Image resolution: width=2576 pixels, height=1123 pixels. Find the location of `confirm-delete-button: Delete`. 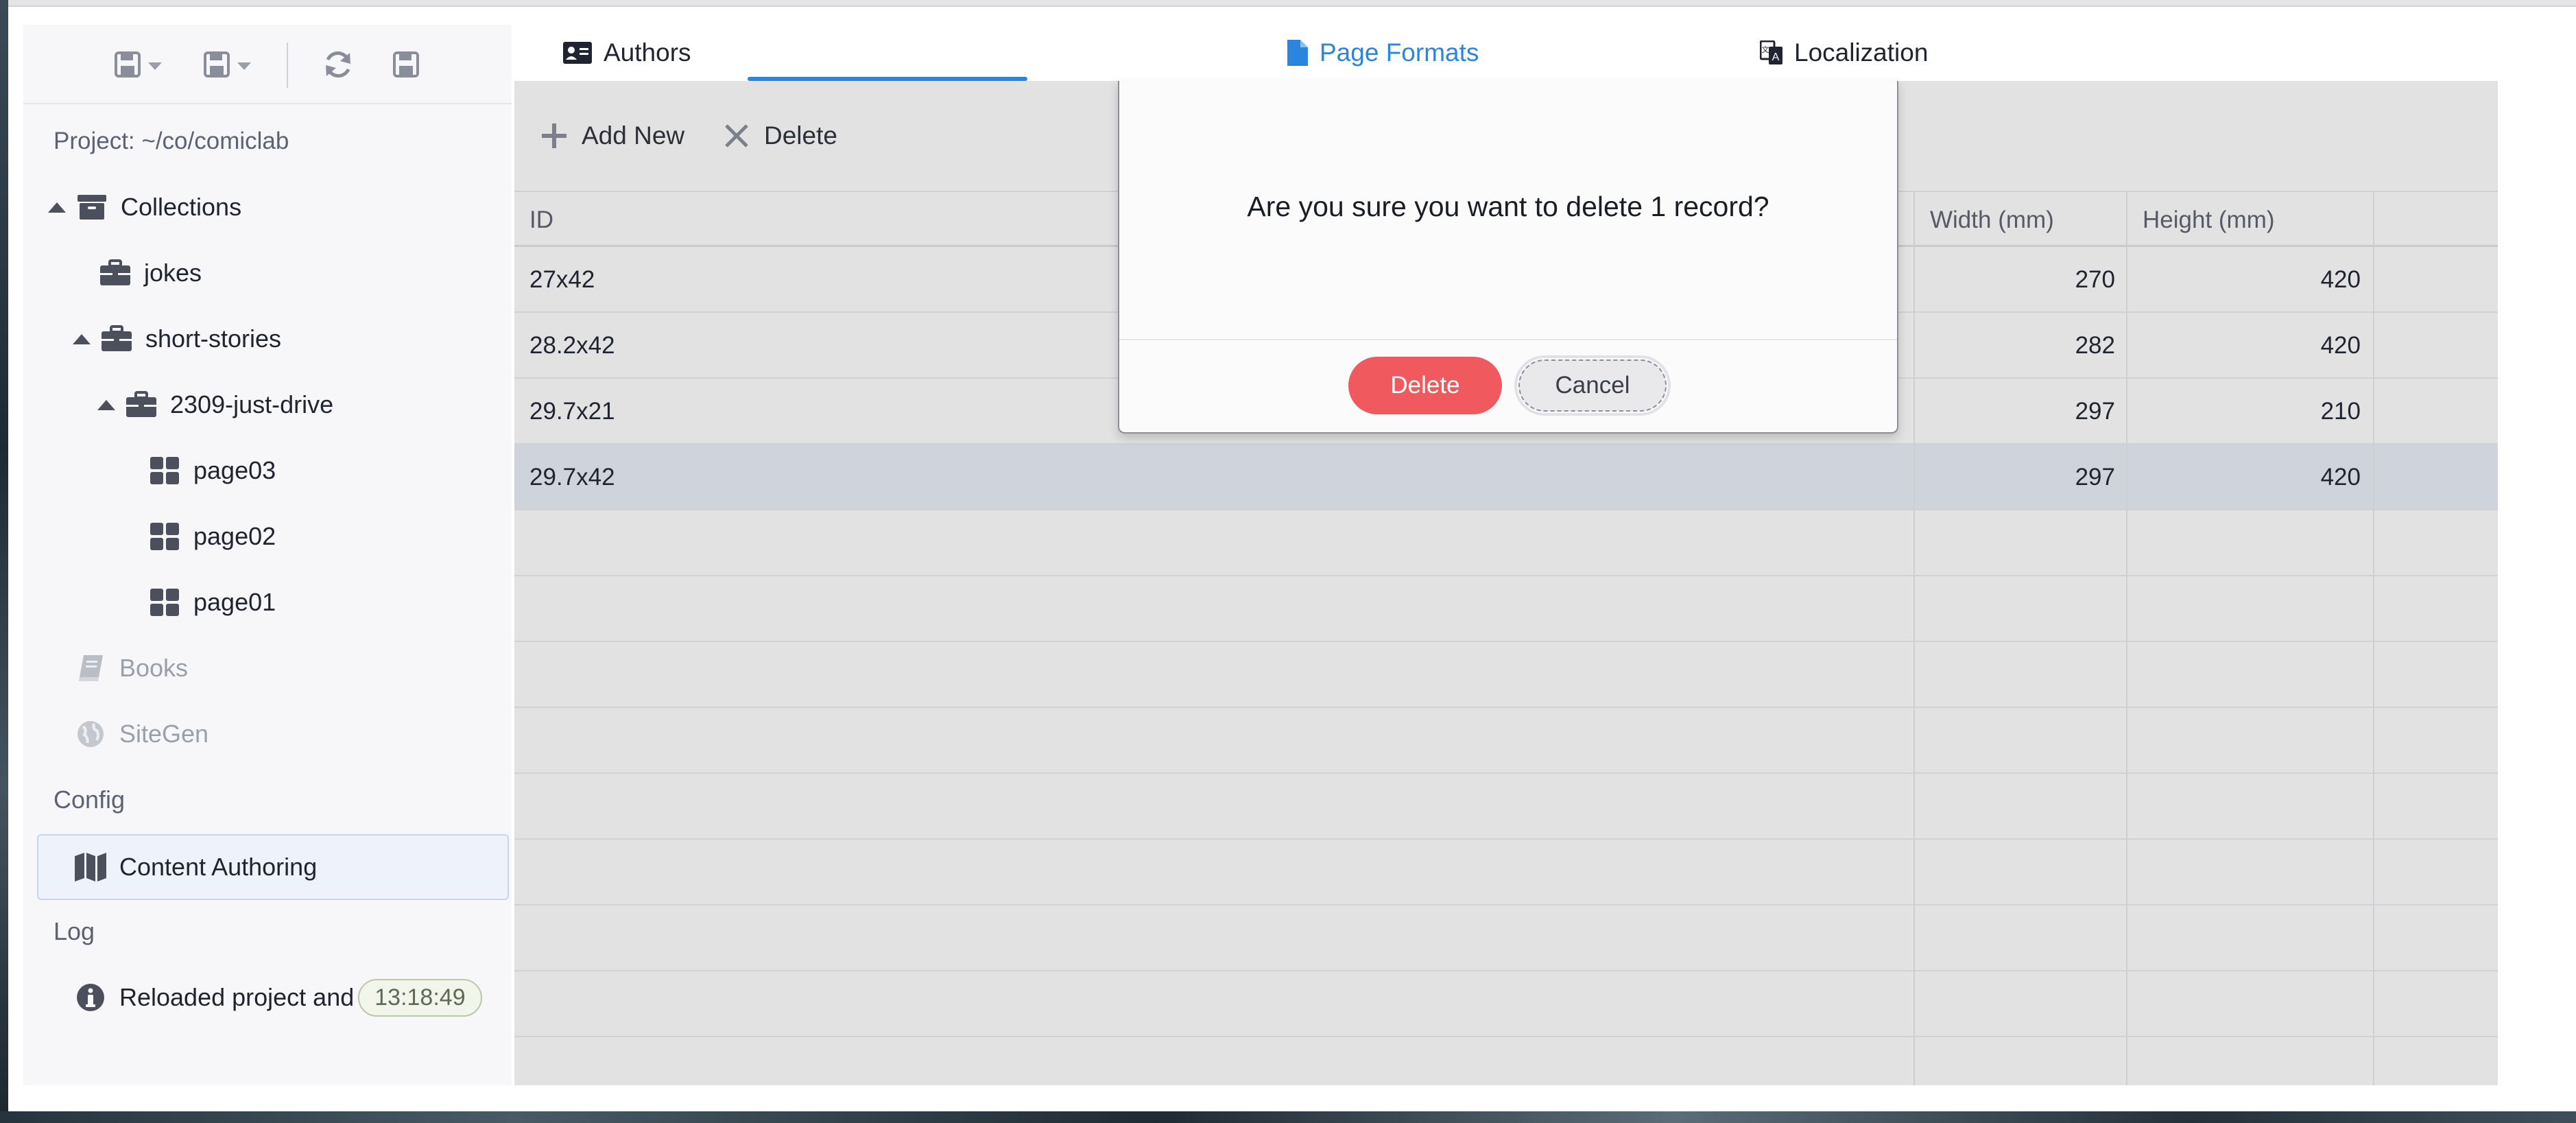

confirm-delete-button: Delete is located at coordinates (1425, 385).